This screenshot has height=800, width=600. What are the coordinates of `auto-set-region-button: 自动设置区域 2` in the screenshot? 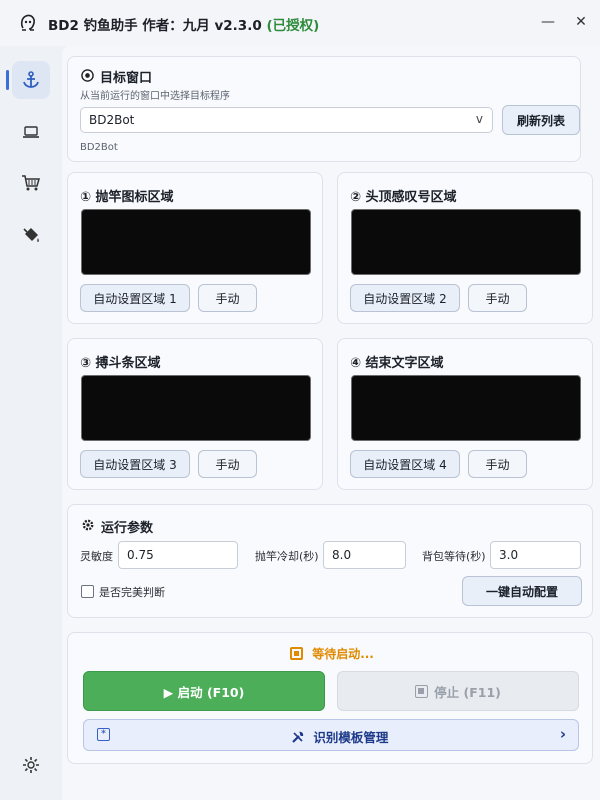 It's located at (405, 298).